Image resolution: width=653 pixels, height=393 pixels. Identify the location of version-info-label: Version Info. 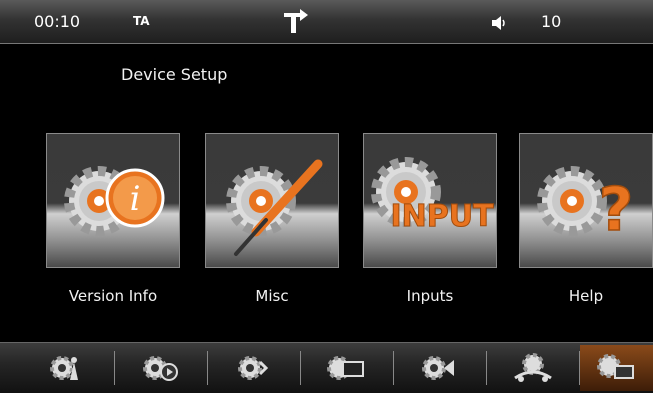
(113, 296).